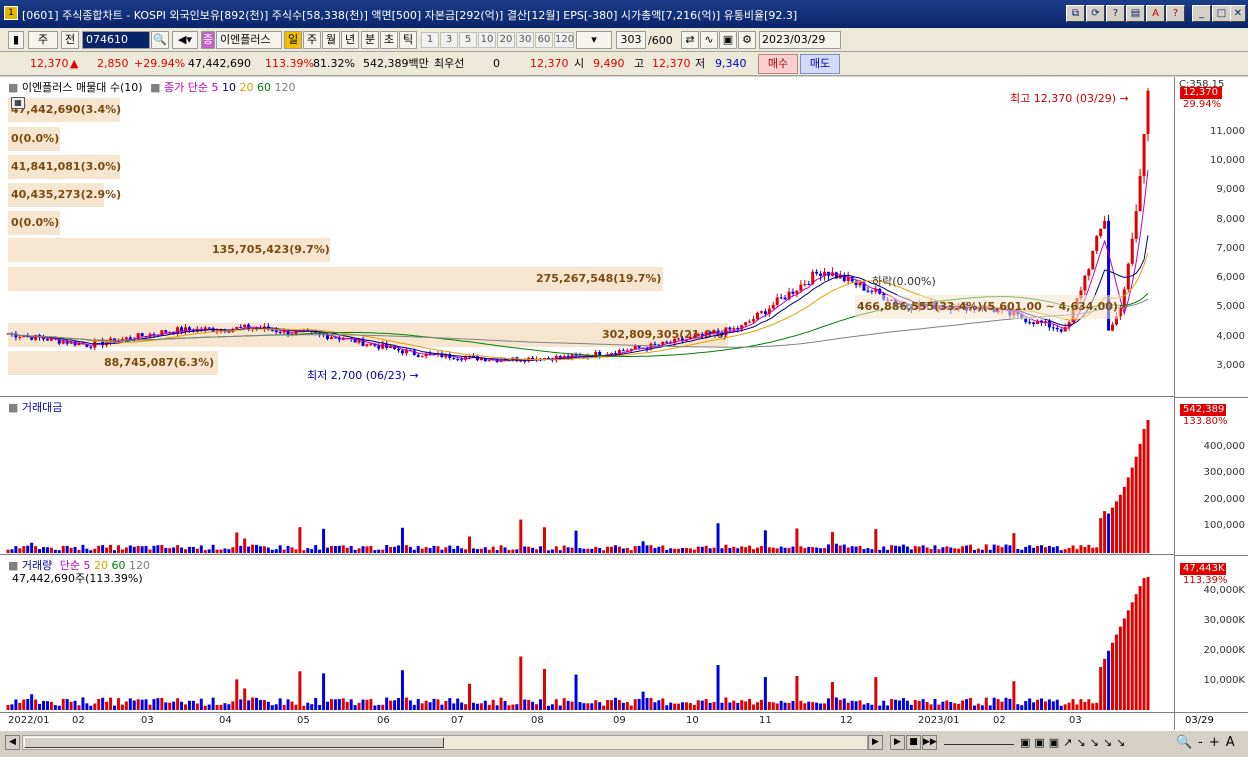 The width and height of the screenshot is (1248, 757). Describe the element at coordinates (594, 40) in the screenshot. I see `interval-dropdown: ▾` at that location.